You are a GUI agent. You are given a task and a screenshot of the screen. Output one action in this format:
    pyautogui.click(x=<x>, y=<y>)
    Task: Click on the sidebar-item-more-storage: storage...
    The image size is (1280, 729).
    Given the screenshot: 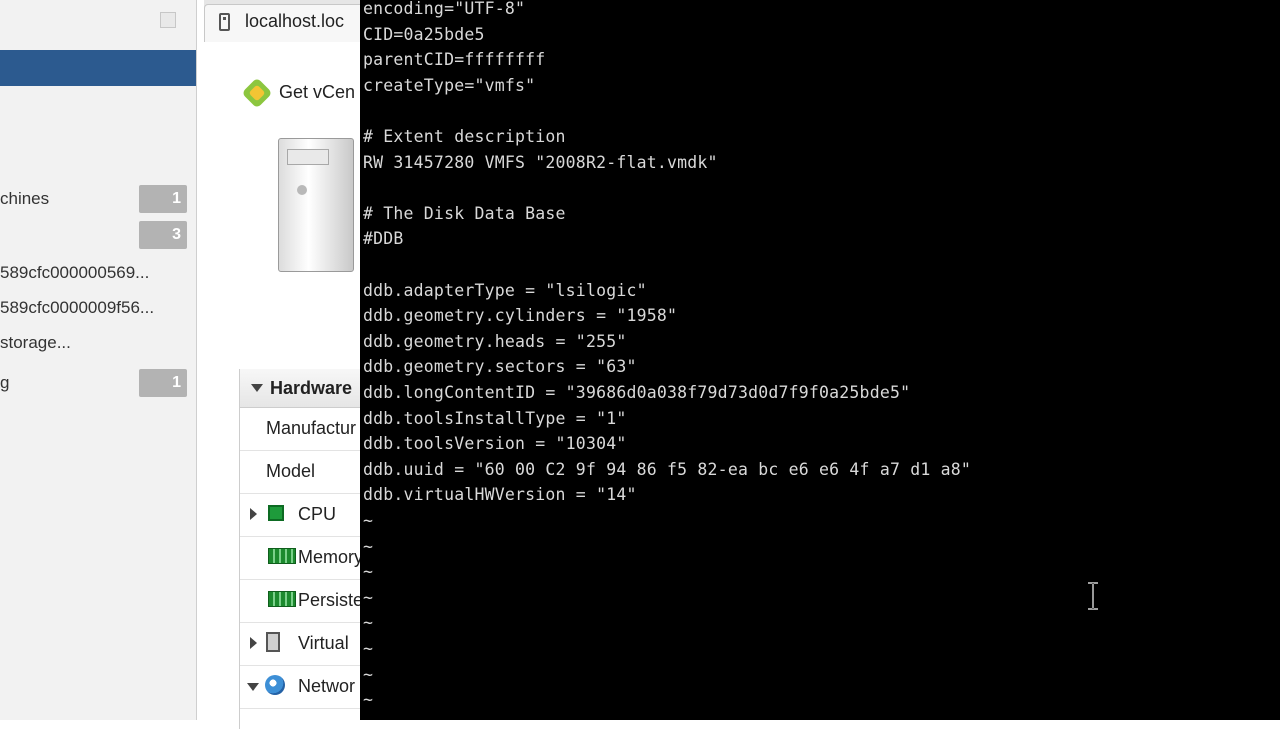 What is the action you would take?
    pyautogui.click(x=98, y=343)
    